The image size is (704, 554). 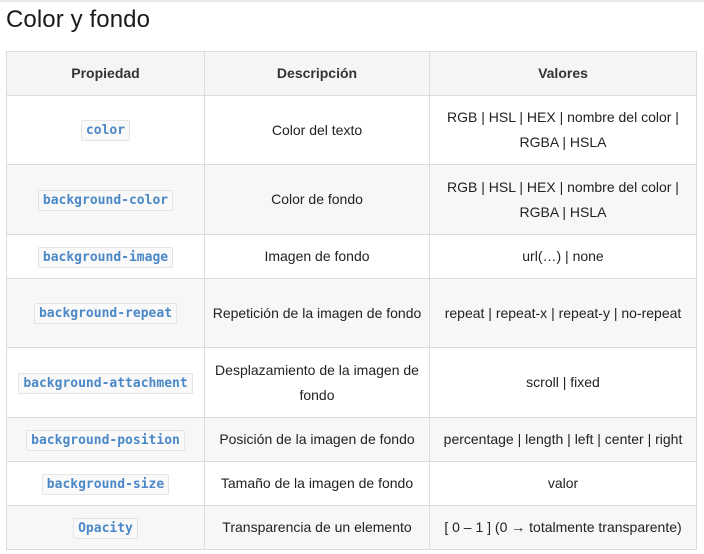 I want to click on property-code: background-color, so click(x=105, y=200).